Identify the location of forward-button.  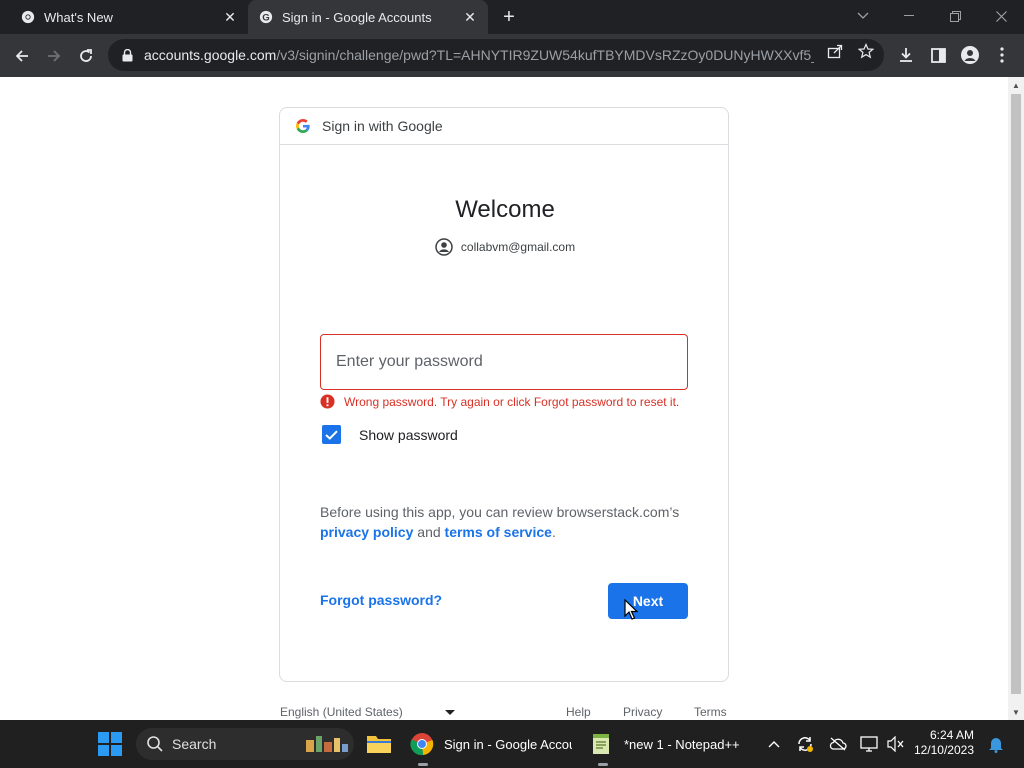
(54, 56).